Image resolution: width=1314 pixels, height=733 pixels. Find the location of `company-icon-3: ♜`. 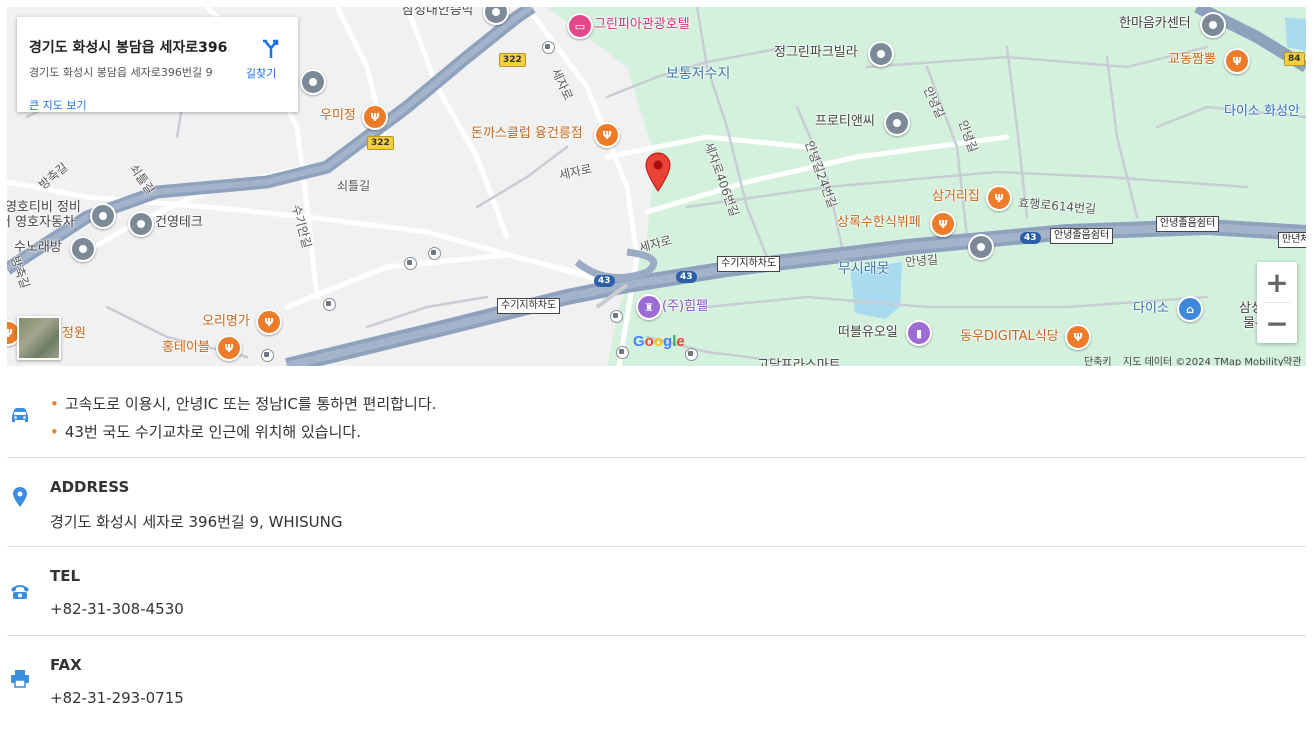

company-icon-3: ♜ is located at coordinates (649, 307).